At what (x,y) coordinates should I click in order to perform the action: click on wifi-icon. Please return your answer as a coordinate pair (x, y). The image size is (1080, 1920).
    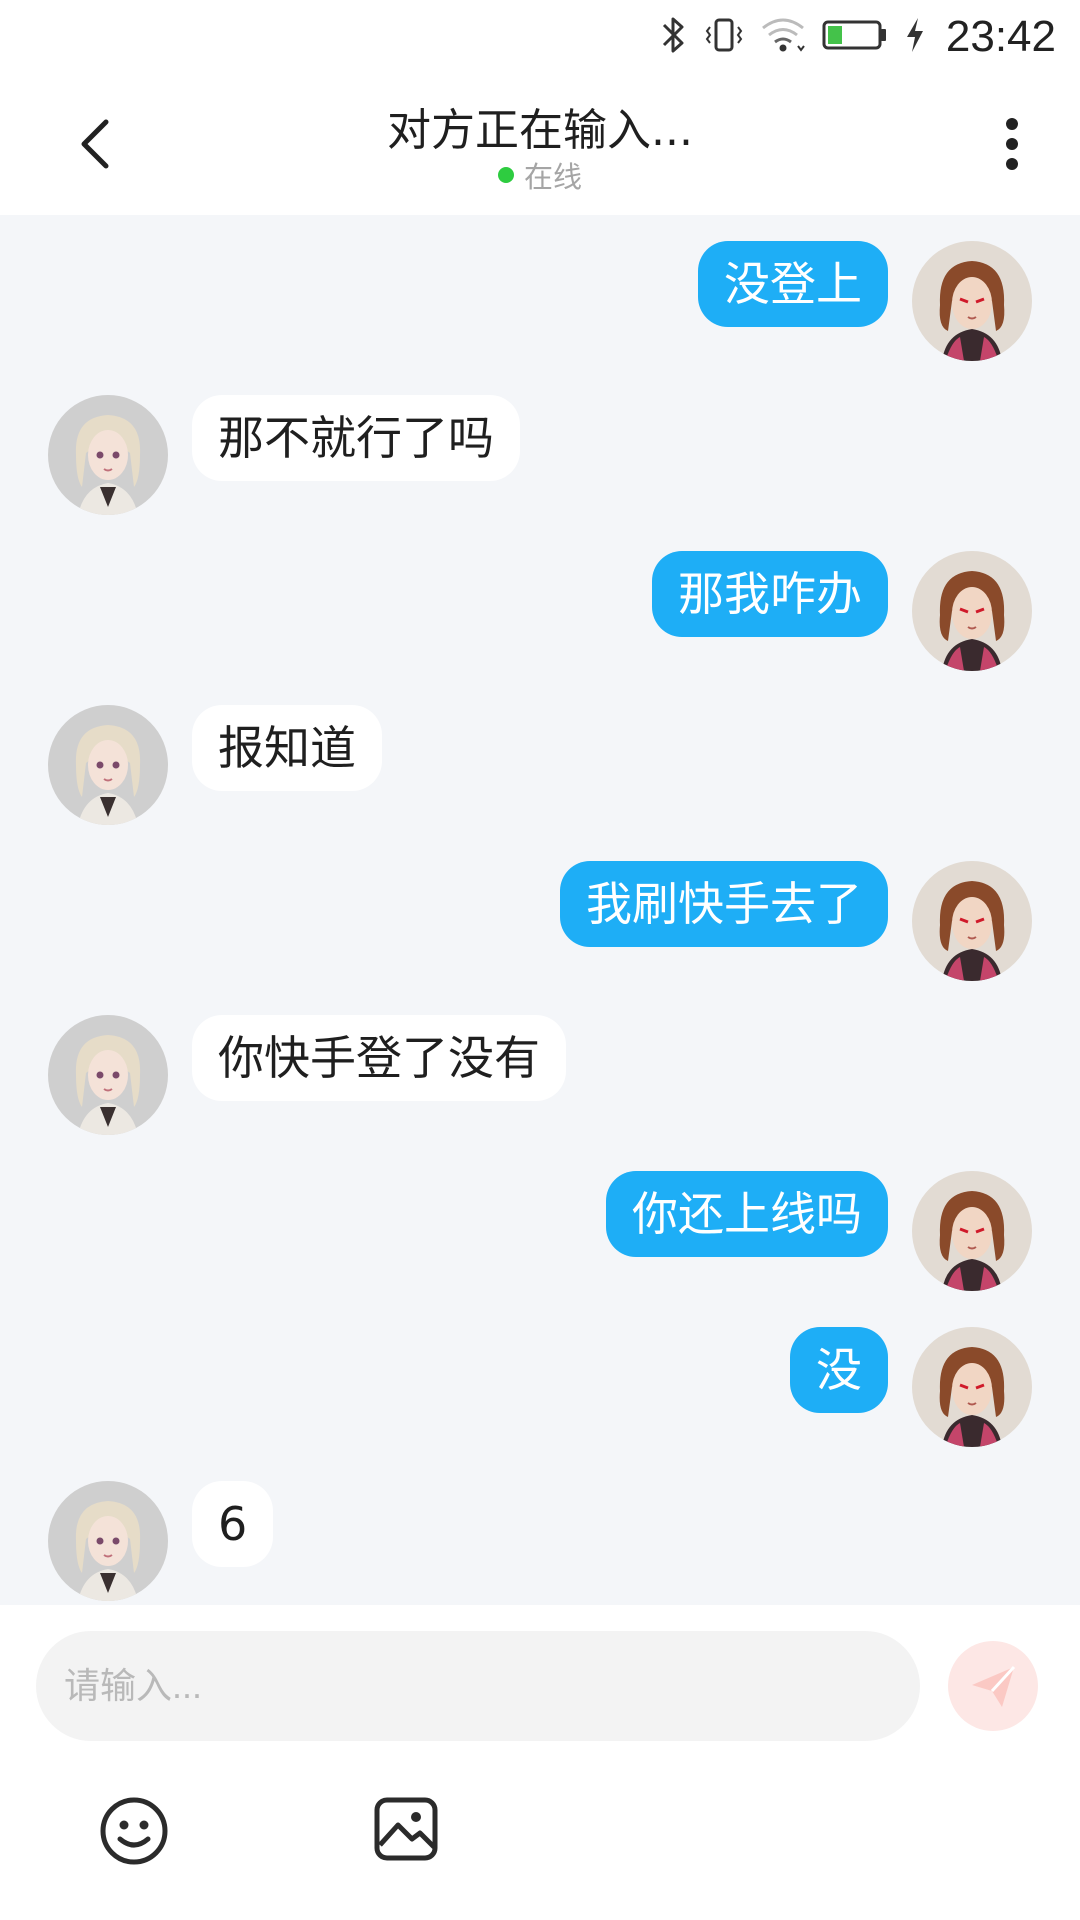
    Looking at the image, I should click on (783, 37).